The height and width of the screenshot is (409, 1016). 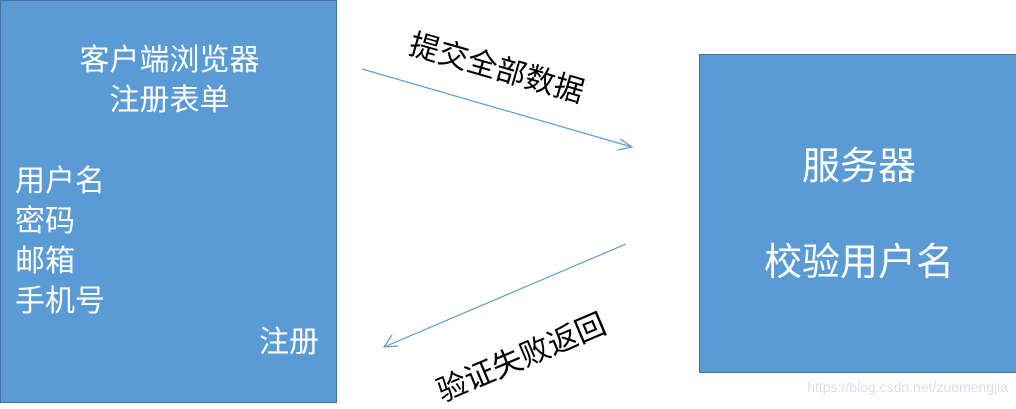 I want to click on watermark: https://blog.csdn.net/zuomengjia, so click(x=907, y=387).